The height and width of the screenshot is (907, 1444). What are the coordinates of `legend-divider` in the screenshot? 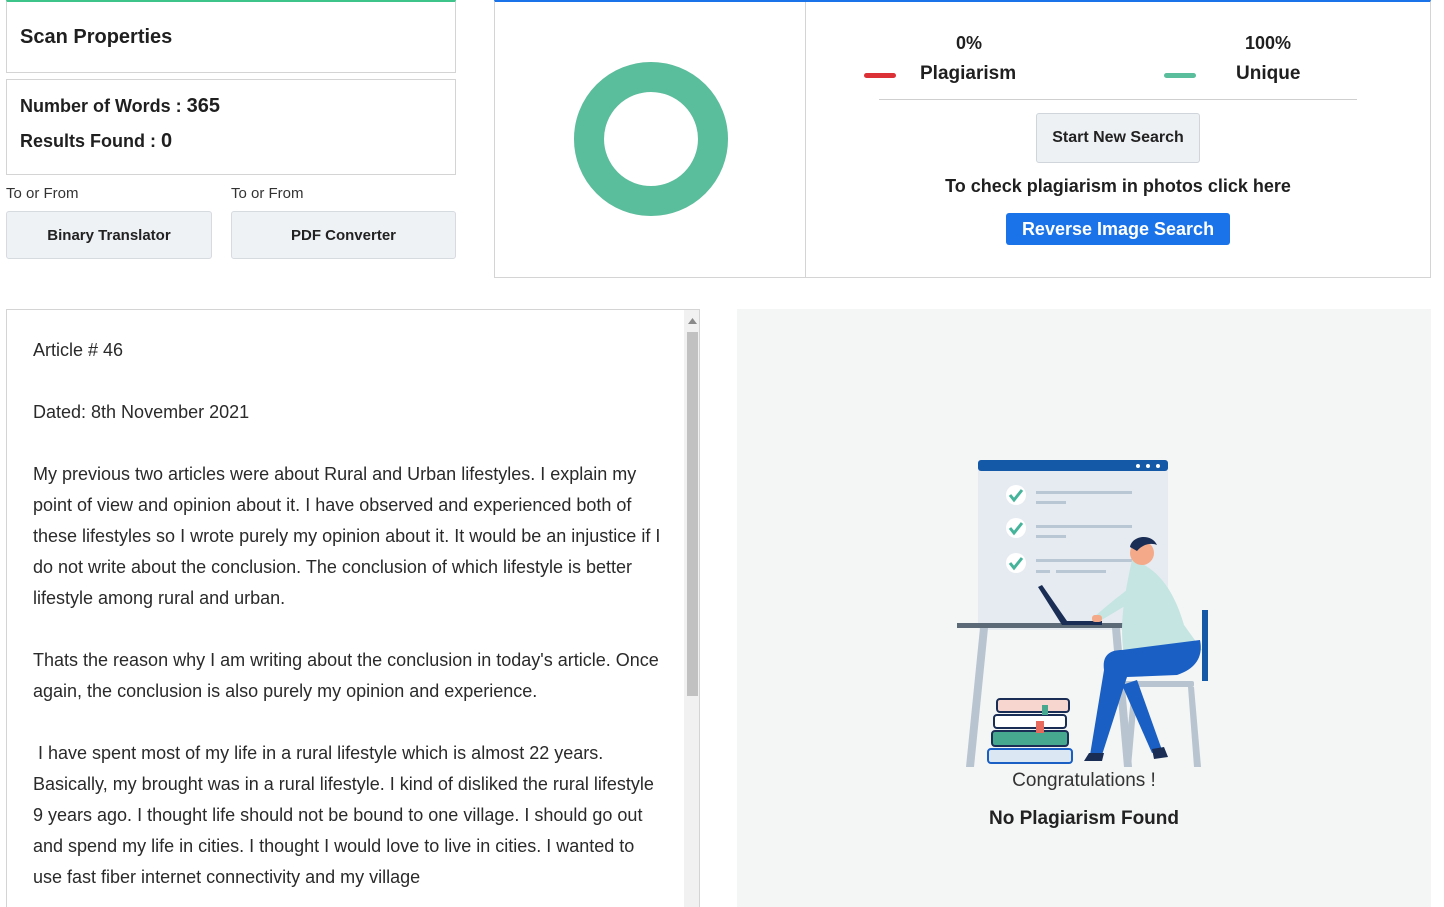 It's located at (1118, 99).